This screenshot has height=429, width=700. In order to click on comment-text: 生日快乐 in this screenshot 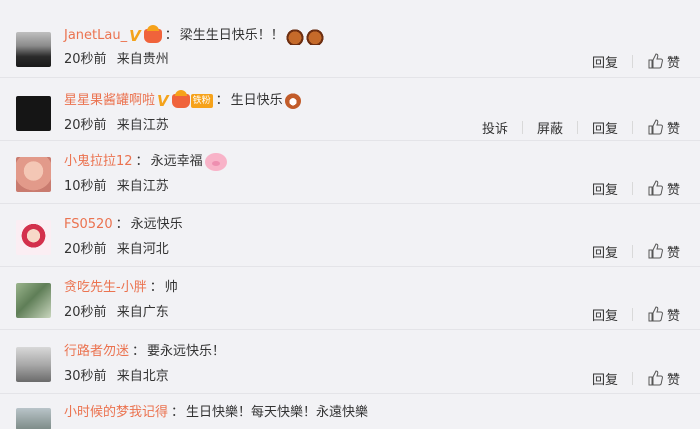, I will do `click(256, 100)`.